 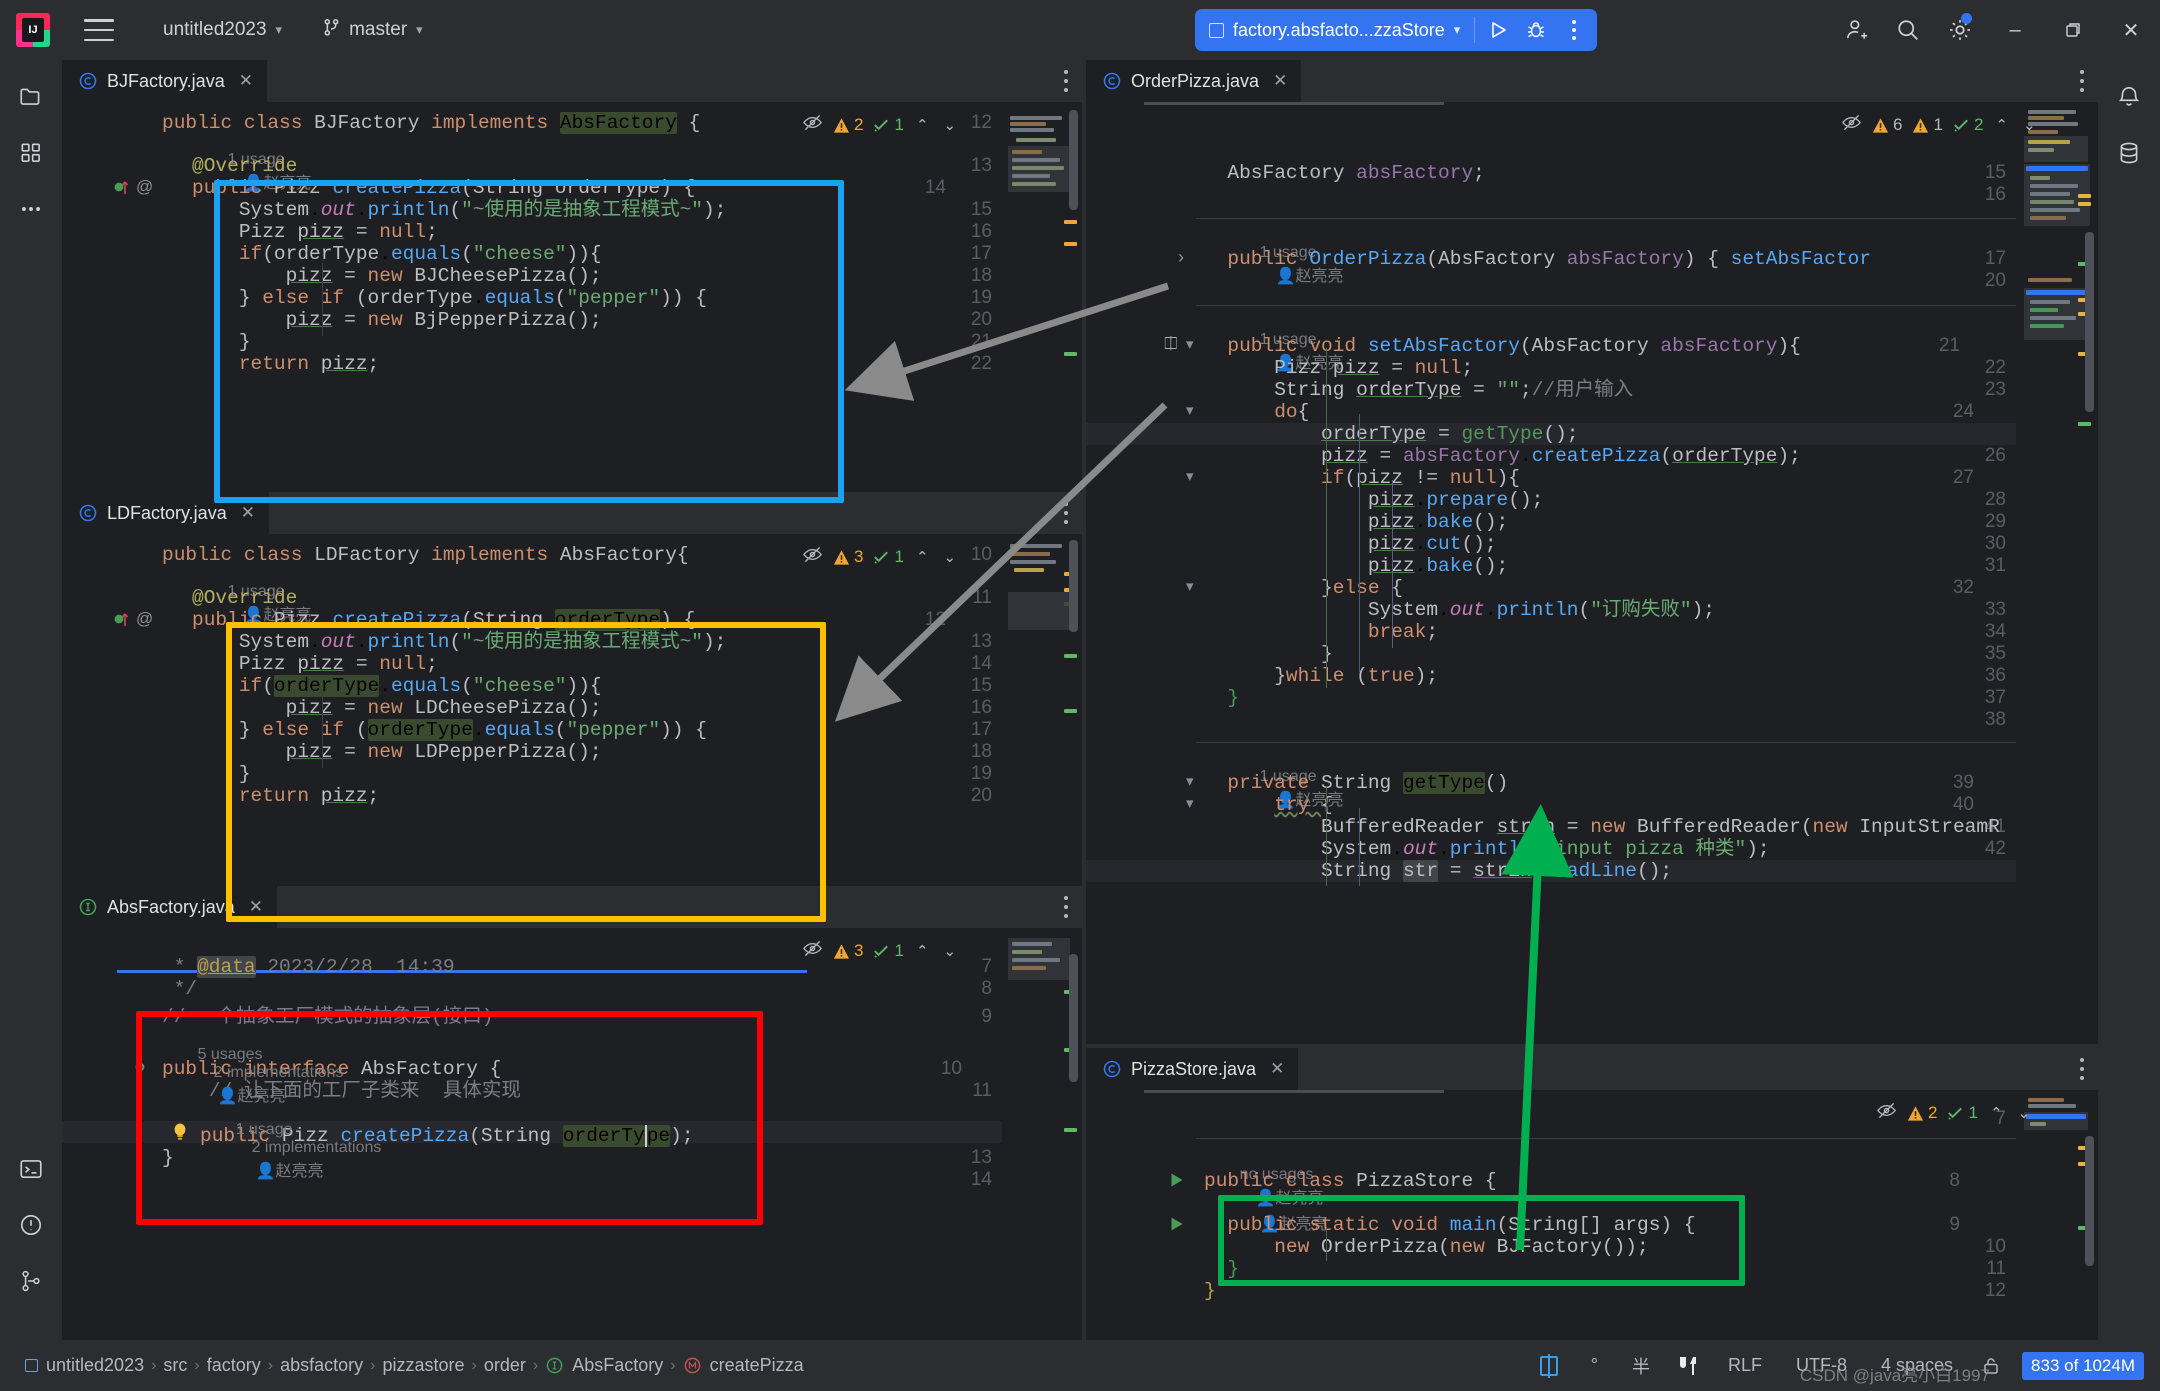 What do you see at coordinates (1498, 30) in the screenshot?
I see `run-button` at bounding box center [1498, 30].